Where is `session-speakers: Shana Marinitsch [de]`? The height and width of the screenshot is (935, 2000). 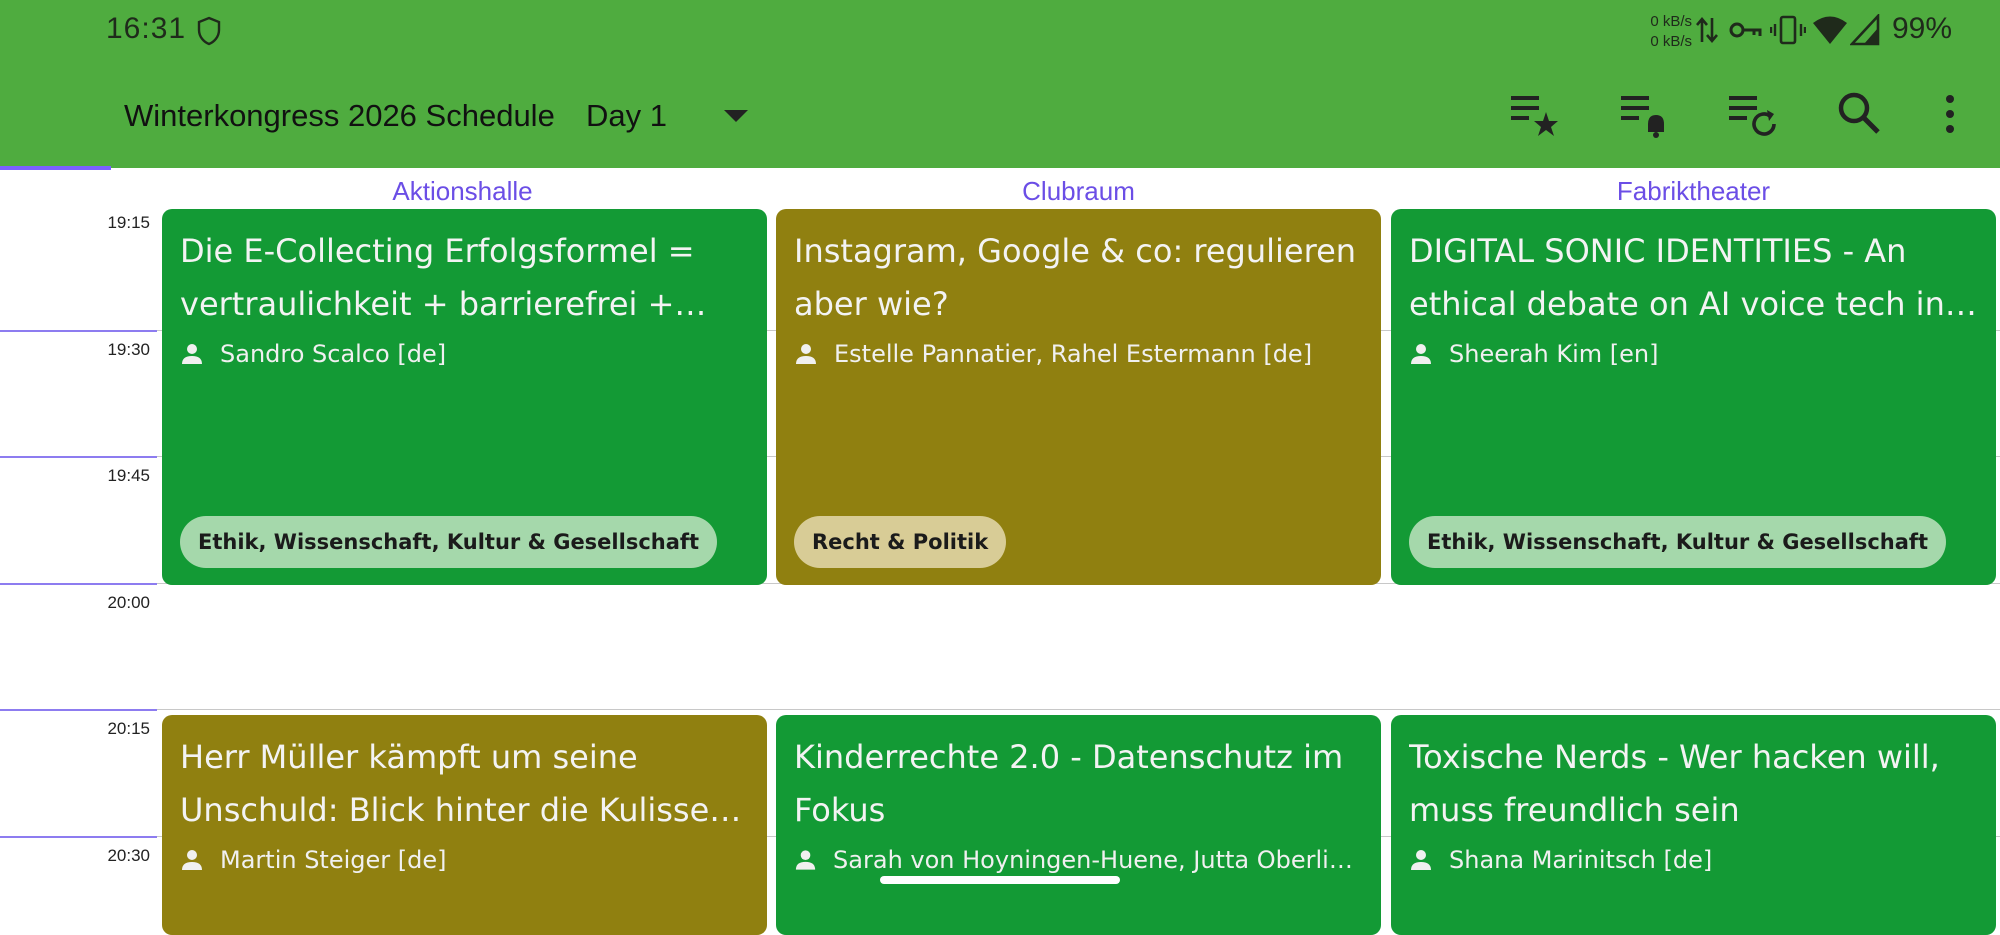 session-speakers: Shana Marinitsch [de] is located at coordinates (1693, 860).